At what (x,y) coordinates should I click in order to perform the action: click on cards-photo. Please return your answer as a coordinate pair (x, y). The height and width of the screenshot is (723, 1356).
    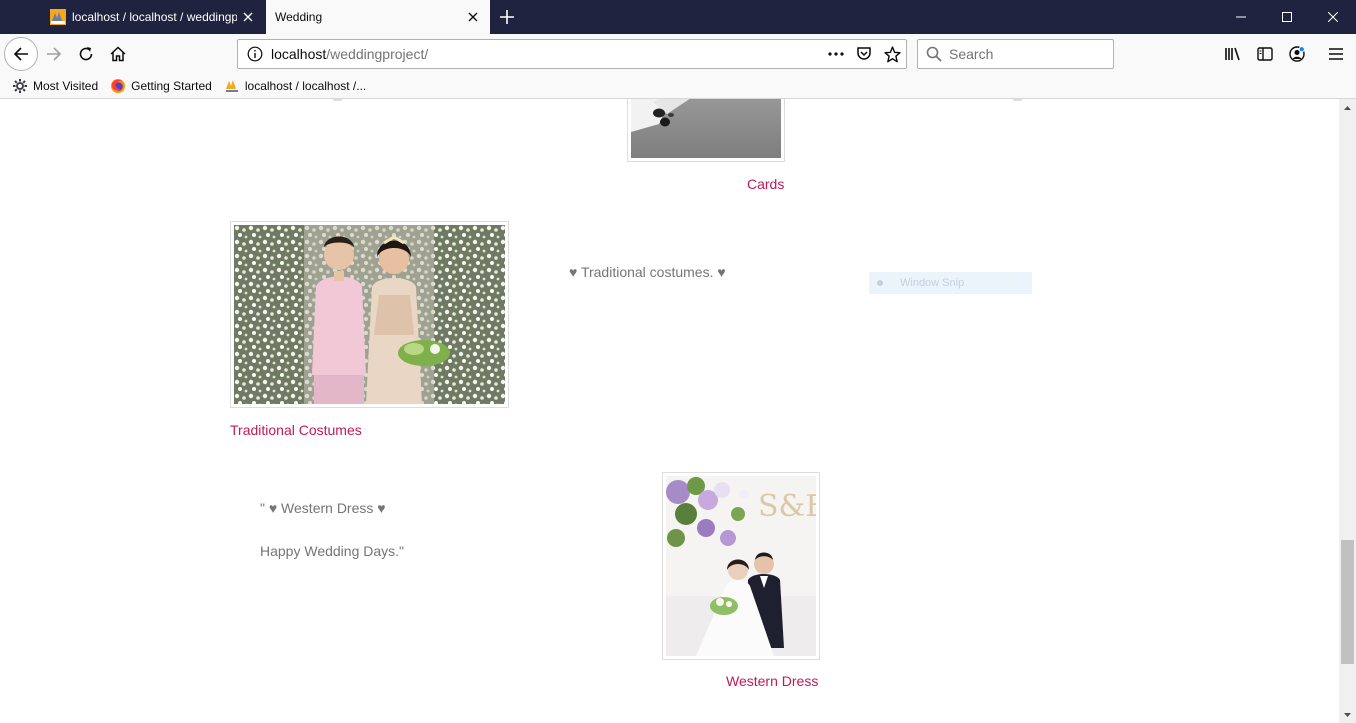
    Looking at the image, I should click on (706, 130).